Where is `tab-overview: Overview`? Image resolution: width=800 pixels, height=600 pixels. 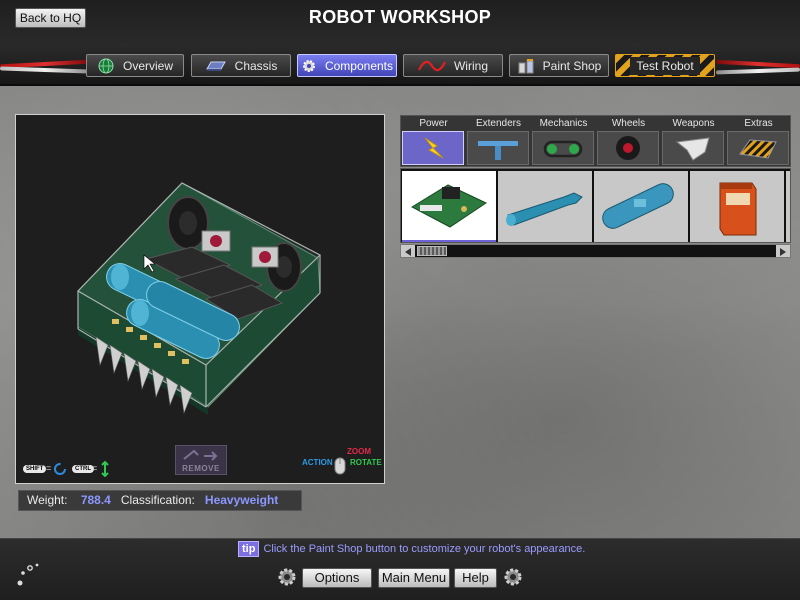 tab-overview: Overview is located at coordinates (135, 65).